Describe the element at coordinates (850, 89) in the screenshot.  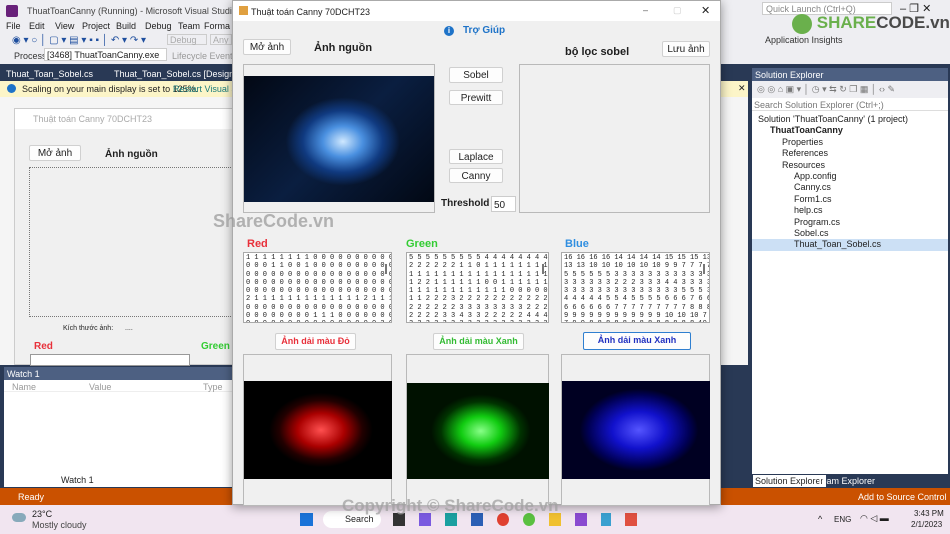
I see `solution-toolbar: ◎ ◎ ⌂ ▣ ▾ │ ◷ ▾ ⇆ ↻ ❐ ▦ │ ‹› ✎` at that location.